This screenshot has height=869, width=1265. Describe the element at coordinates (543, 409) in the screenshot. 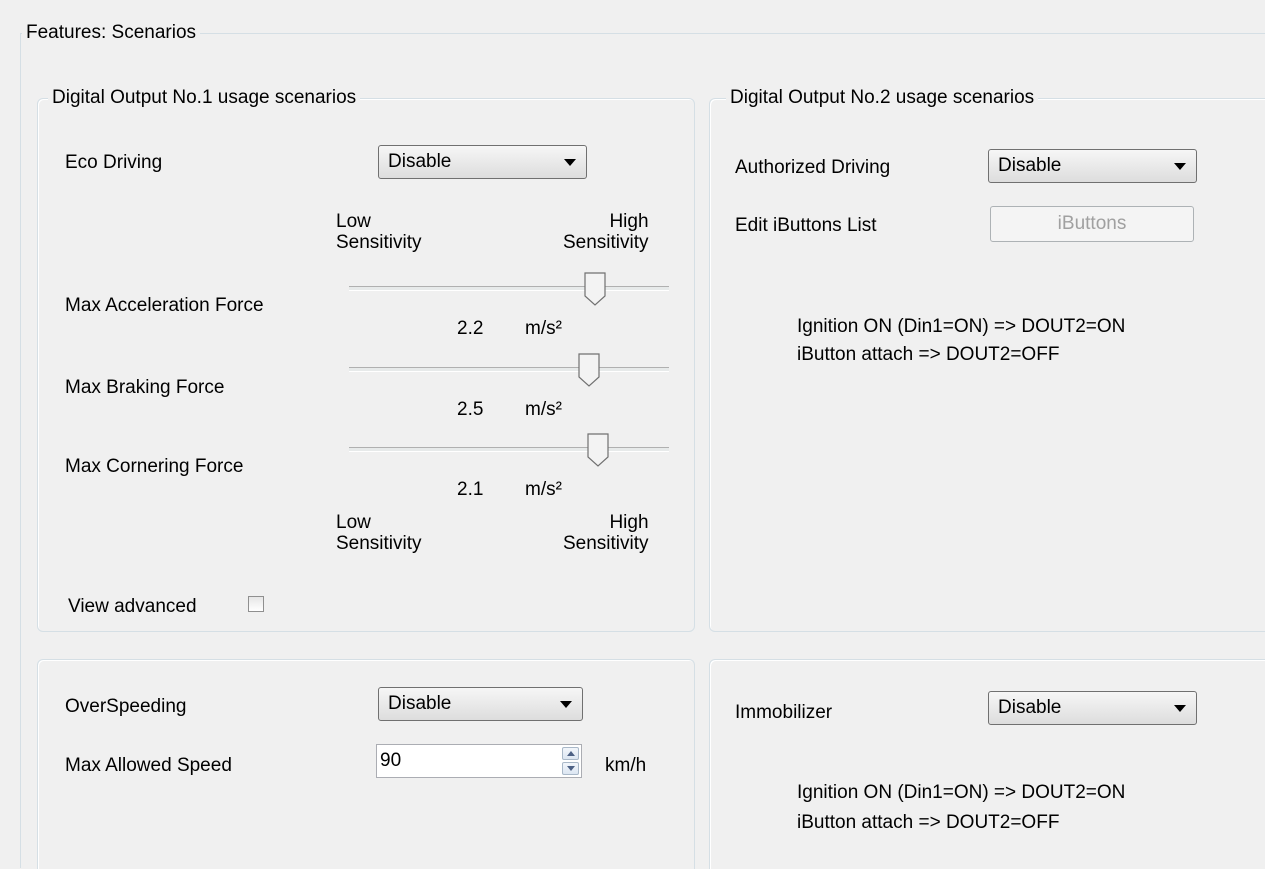

I see `max-braking-unit: m/s²` at that location.